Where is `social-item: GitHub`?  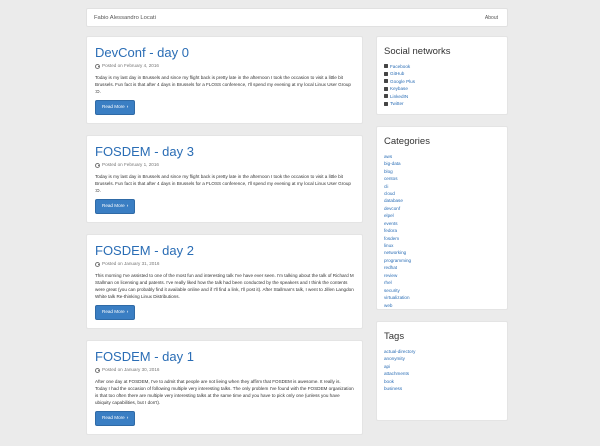 social-item: GitHub is located at coordinates (442, 73).